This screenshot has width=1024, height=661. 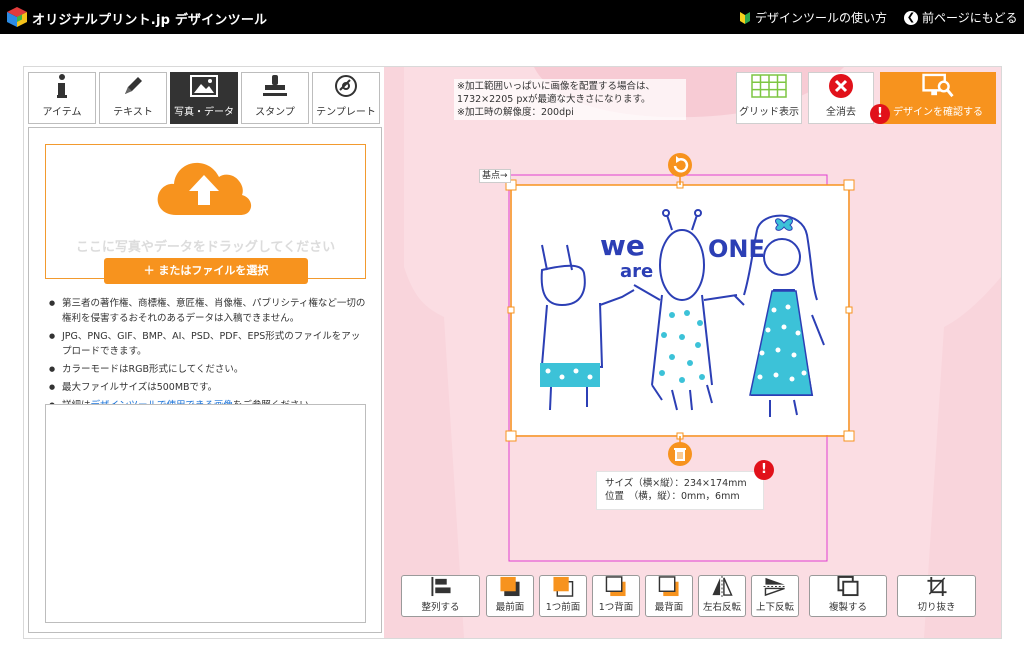 I want to click on tab-photo-data-label: 写真・データ, so click(x=204, y=112).